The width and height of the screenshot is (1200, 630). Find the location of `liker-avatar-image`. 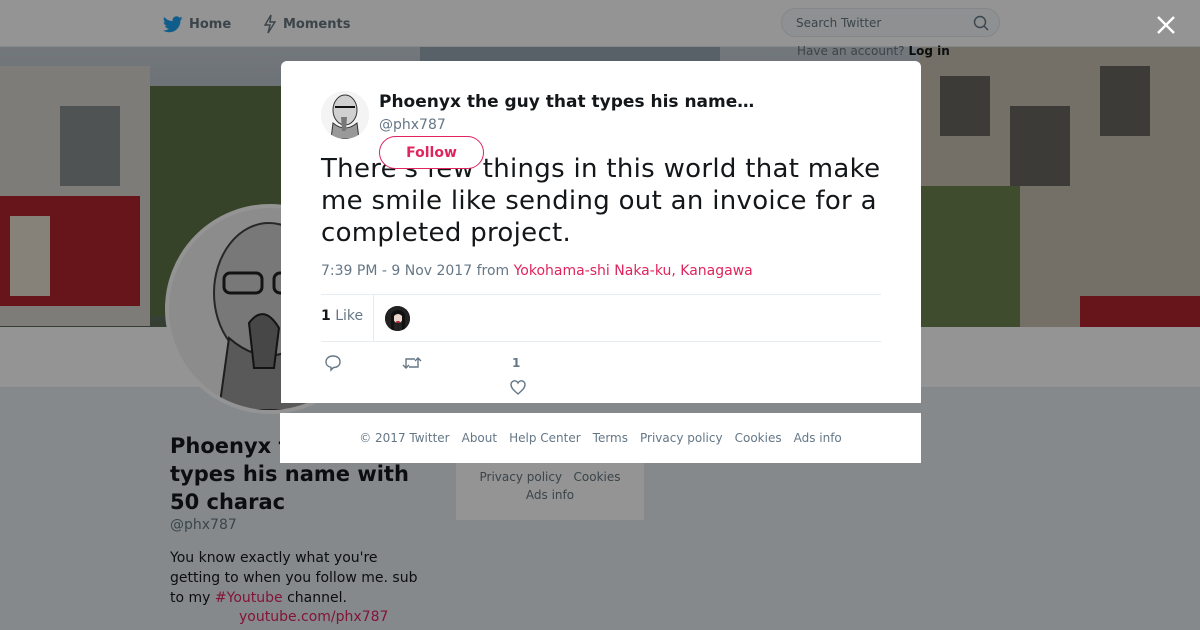

liker-avatar-image is located at coordinates (397, 318).